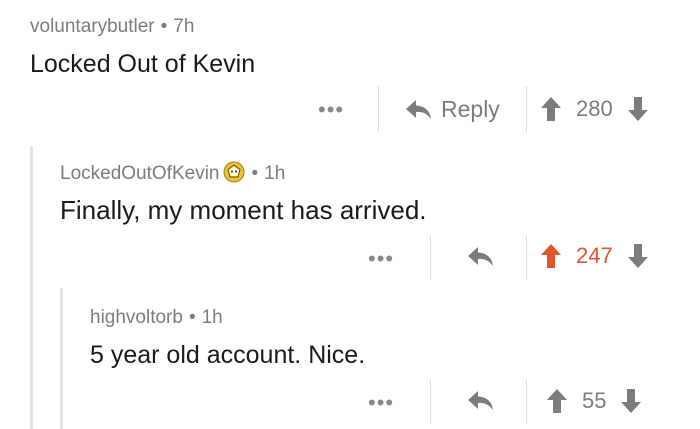 This screenshot has width=700, height=429. What do you see at coordinates (139, 173) in the screenshot?
I see `author-link: LockedOutOfKevin` at bounding box center [139, 173].